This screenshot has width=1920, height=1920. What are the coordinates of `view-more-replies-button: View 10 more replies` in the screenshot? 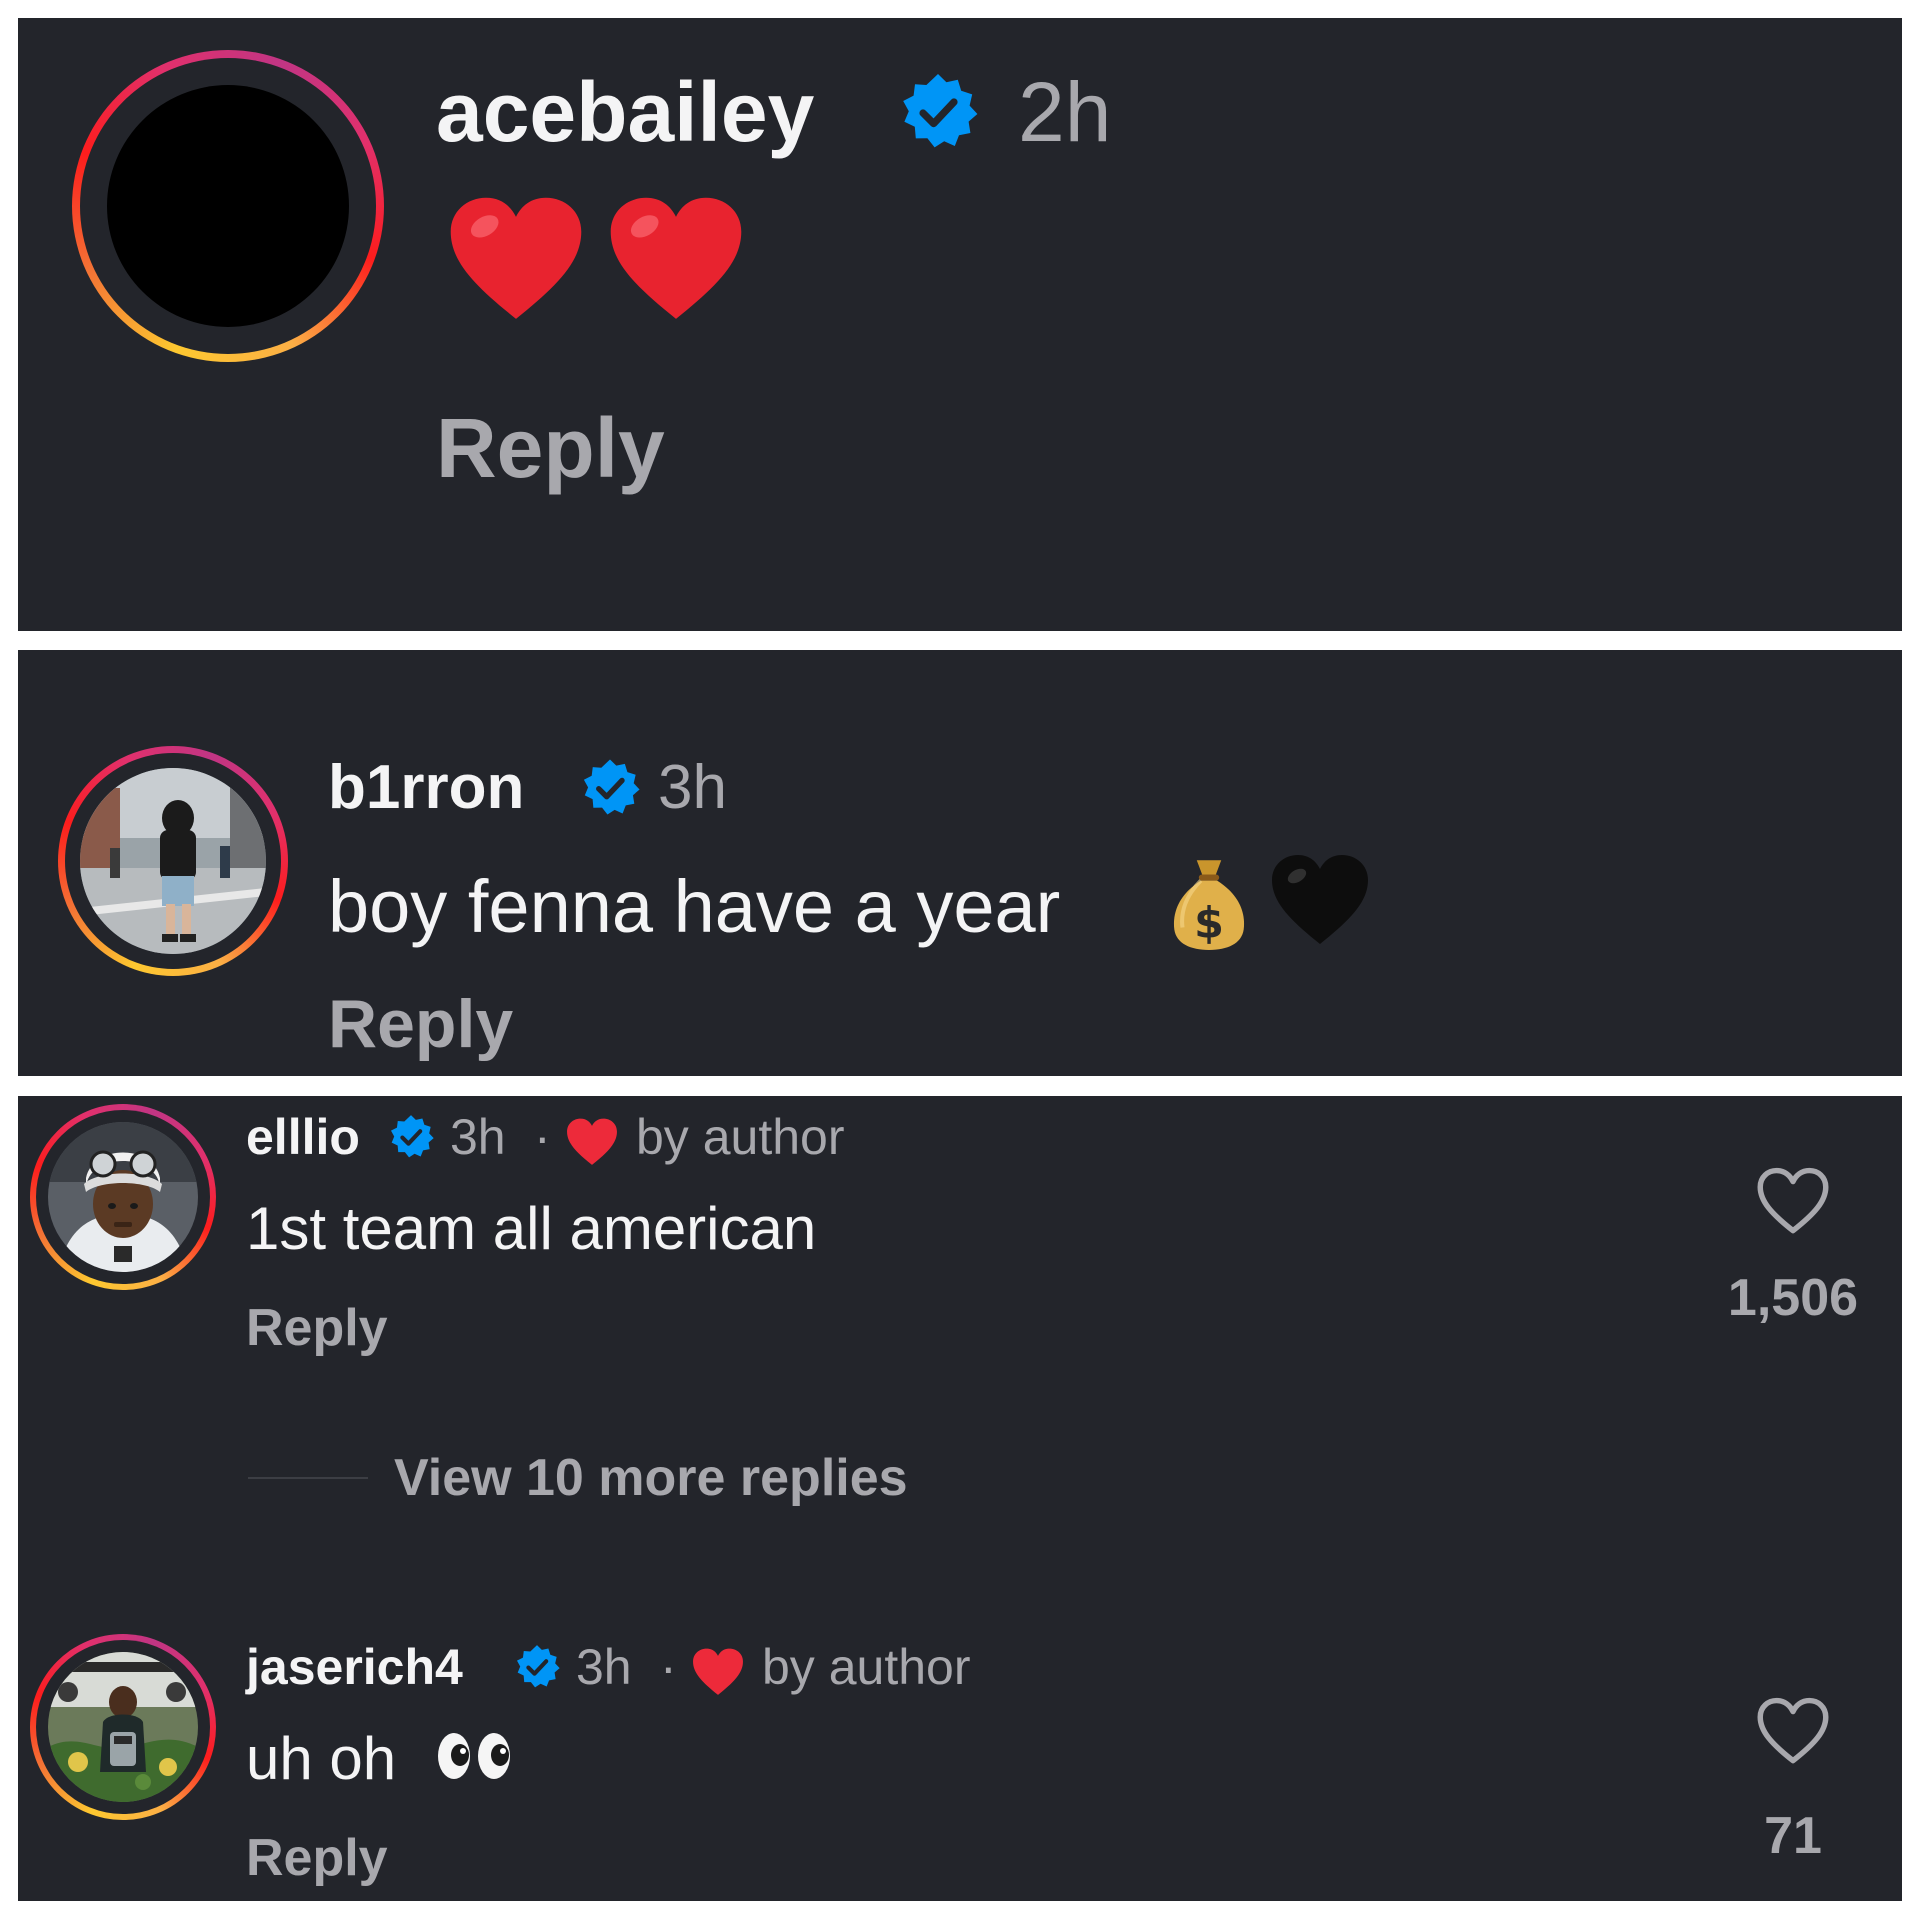 It's located at (651, 1478).